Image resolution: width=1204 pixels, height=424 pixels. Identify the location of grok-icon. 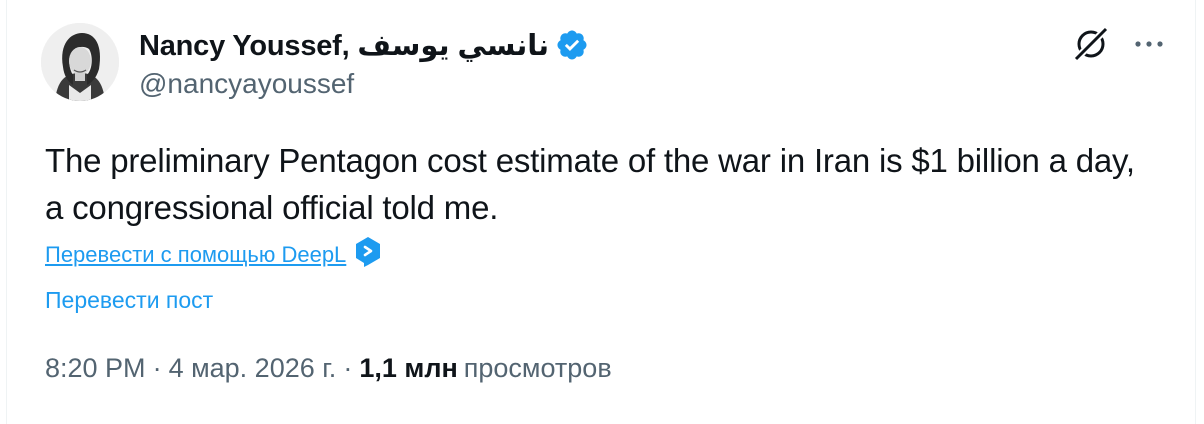
(1091, 44).